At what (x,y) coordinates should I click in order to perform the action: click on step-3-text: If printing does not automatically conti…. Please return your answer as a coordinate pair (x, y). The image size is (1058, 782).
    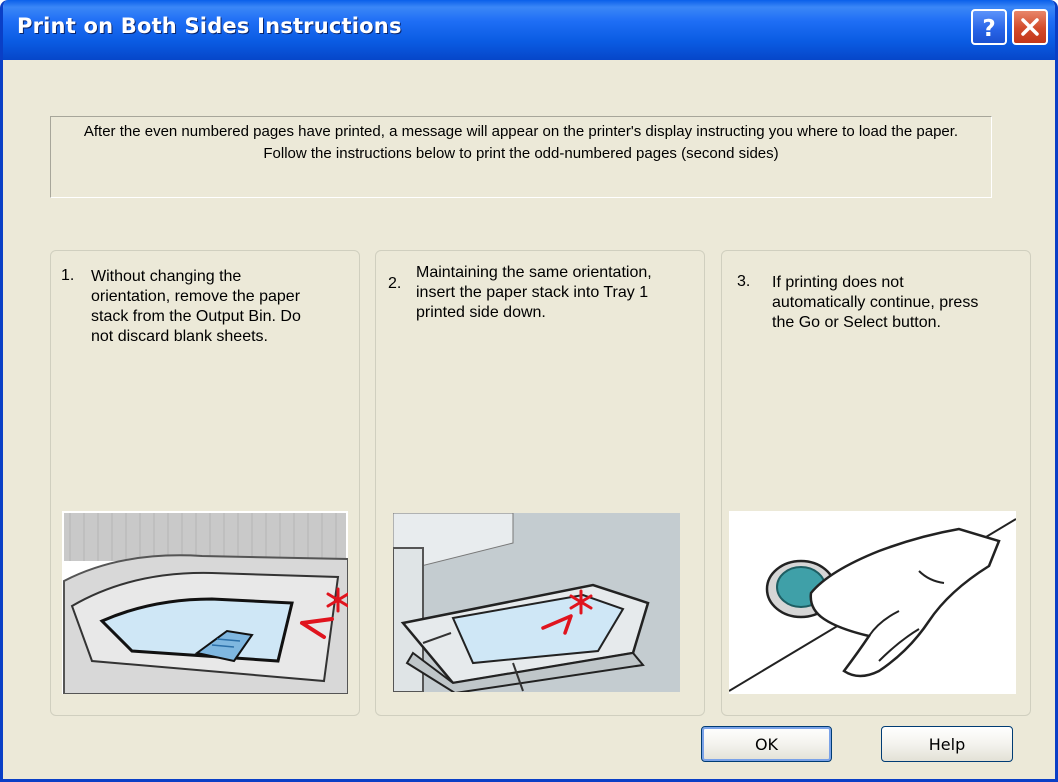
    Looking at the image, I should click on (875, 302).